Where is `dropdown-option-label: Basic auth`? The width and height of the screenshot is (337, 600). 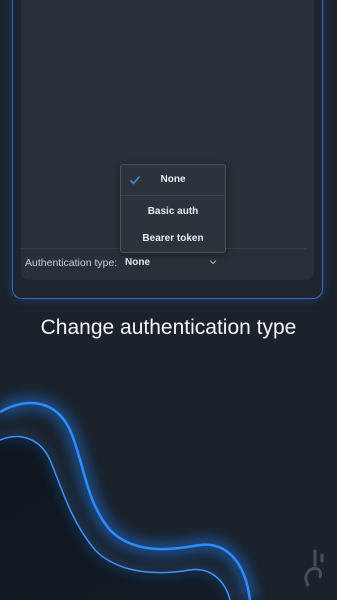
dropdown-option-label: Basic auth is located at coordinates (173, 211).